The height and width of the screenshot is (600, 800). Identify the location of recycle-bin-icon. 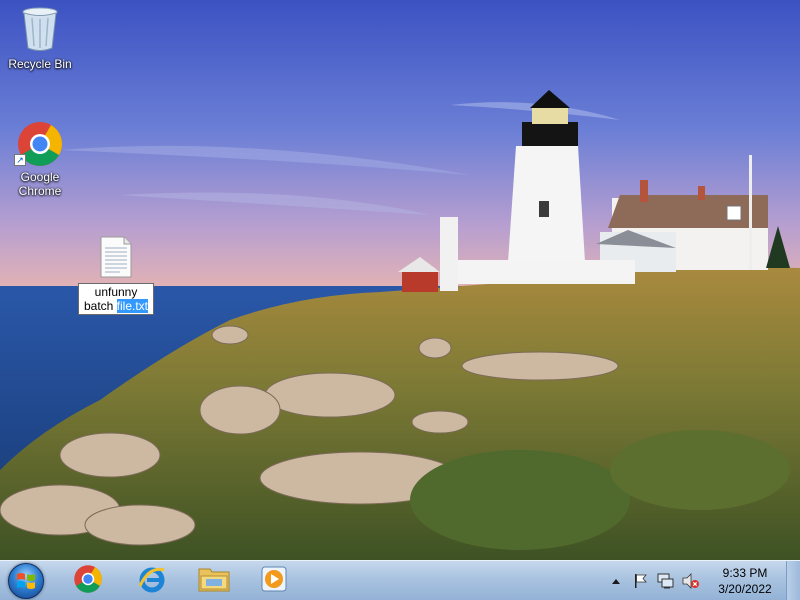
(40, 30).